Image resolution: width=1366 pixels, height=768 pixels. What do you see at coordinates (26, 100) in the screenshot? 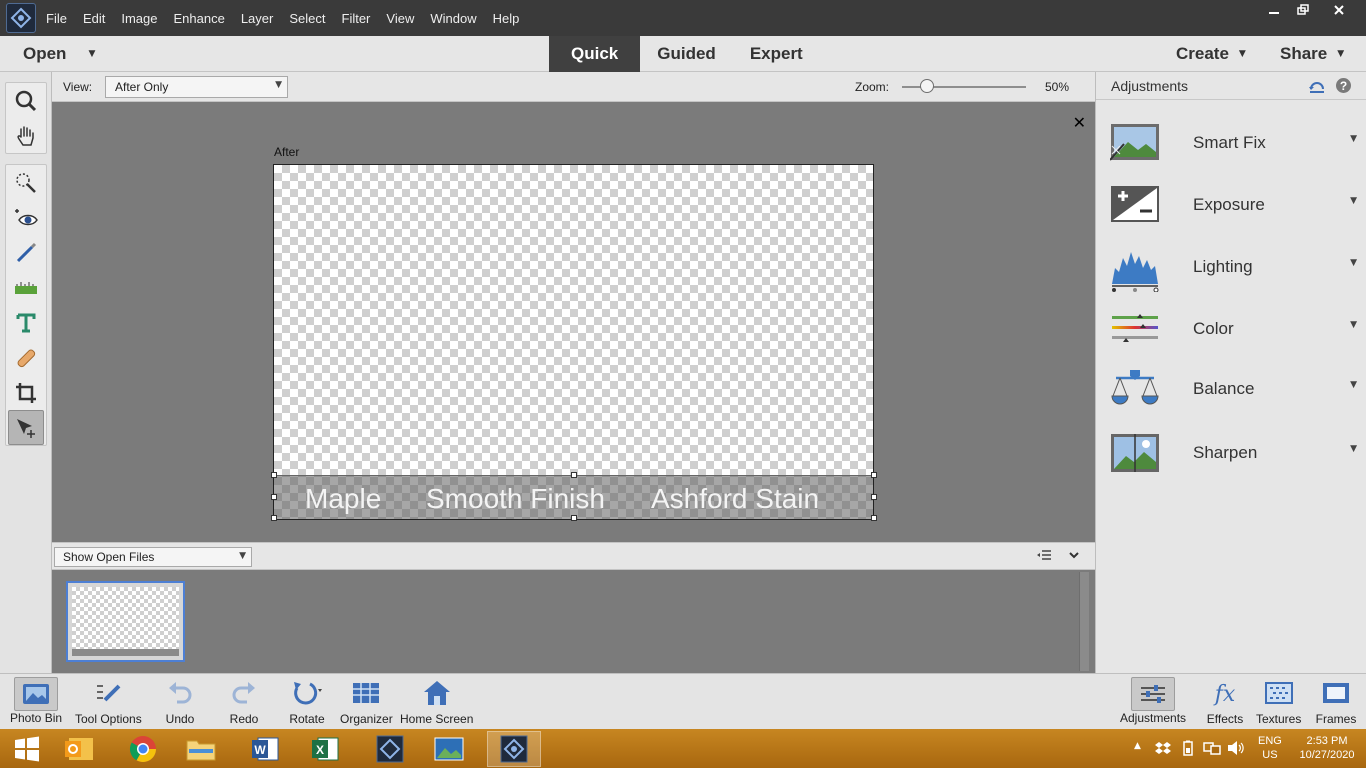
I see `zoom-tool` at bounding box center [26, 100].